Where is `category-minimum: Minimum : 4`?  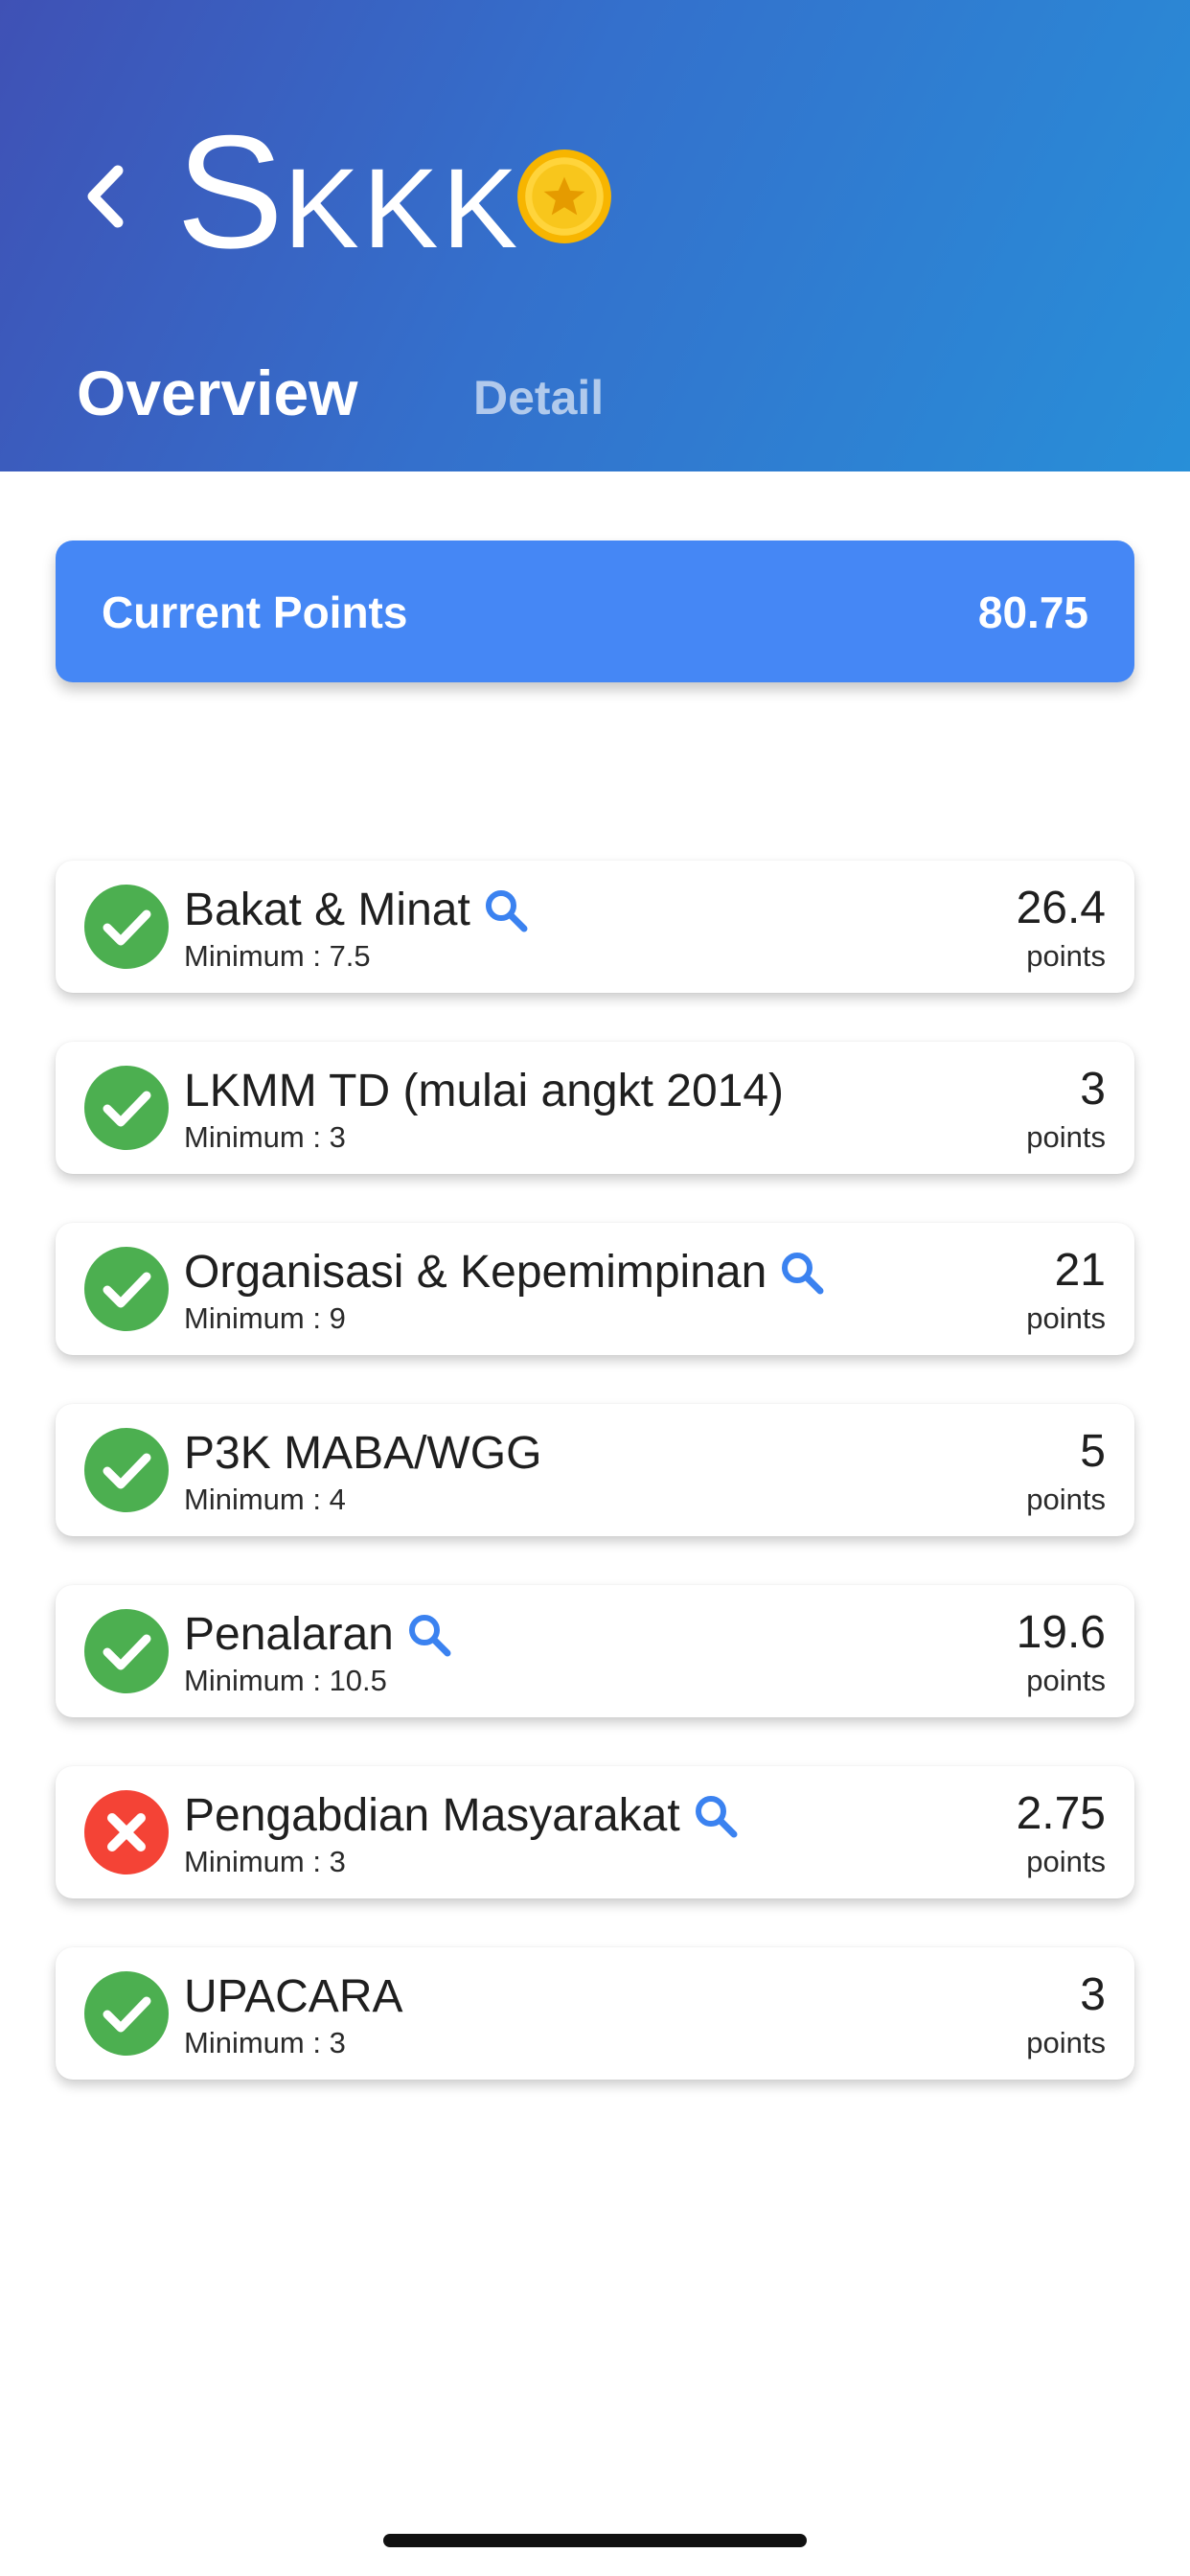 category-minimum: Minimum : 4 is located at coordinates (265, 1499).